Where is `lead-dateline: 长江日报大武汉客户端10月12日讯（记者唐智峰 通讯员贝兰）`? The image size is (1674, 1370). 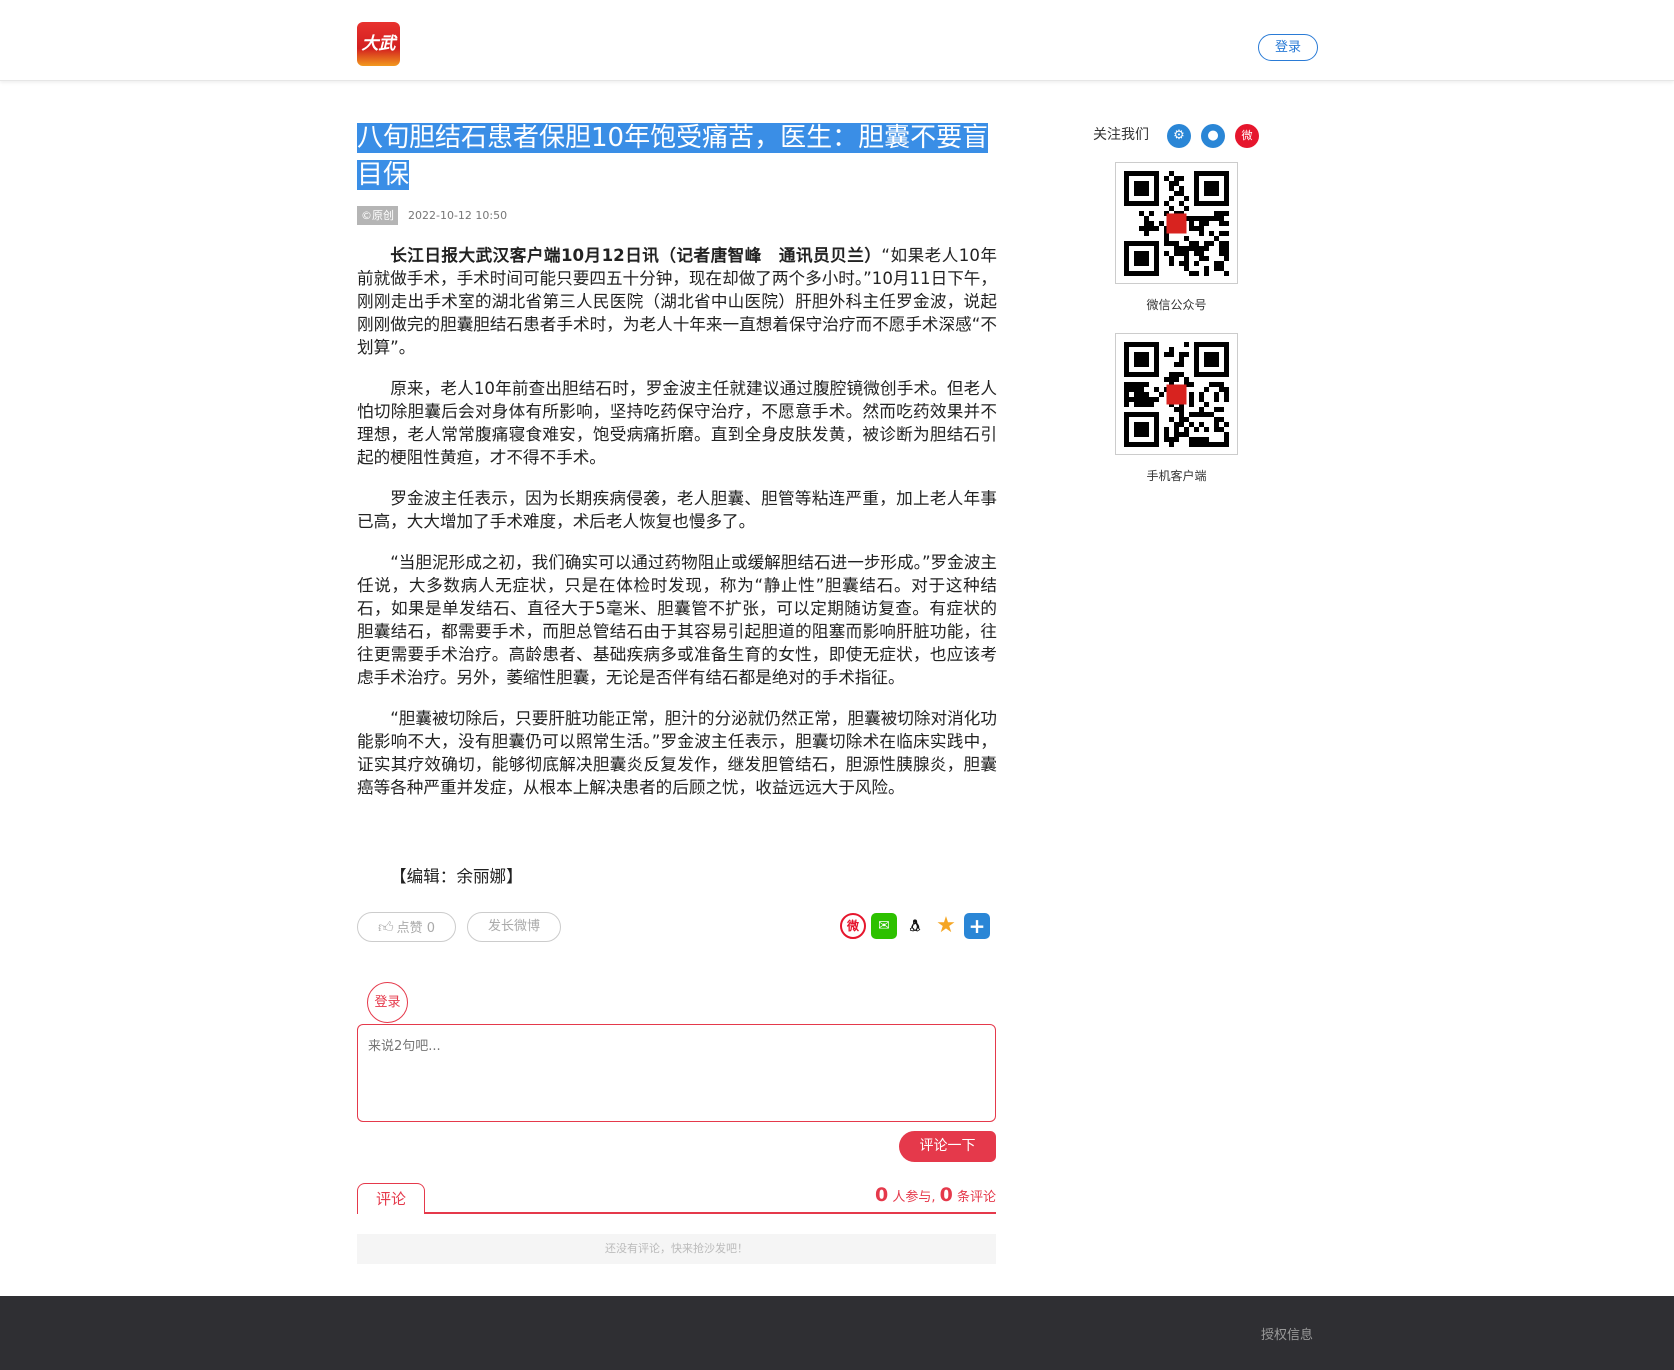
lead-dateline: 长江日报大武汉客户端10月12日讯（记者唐智峰 通讯员贝兰） is located at coordinates (636, 255).